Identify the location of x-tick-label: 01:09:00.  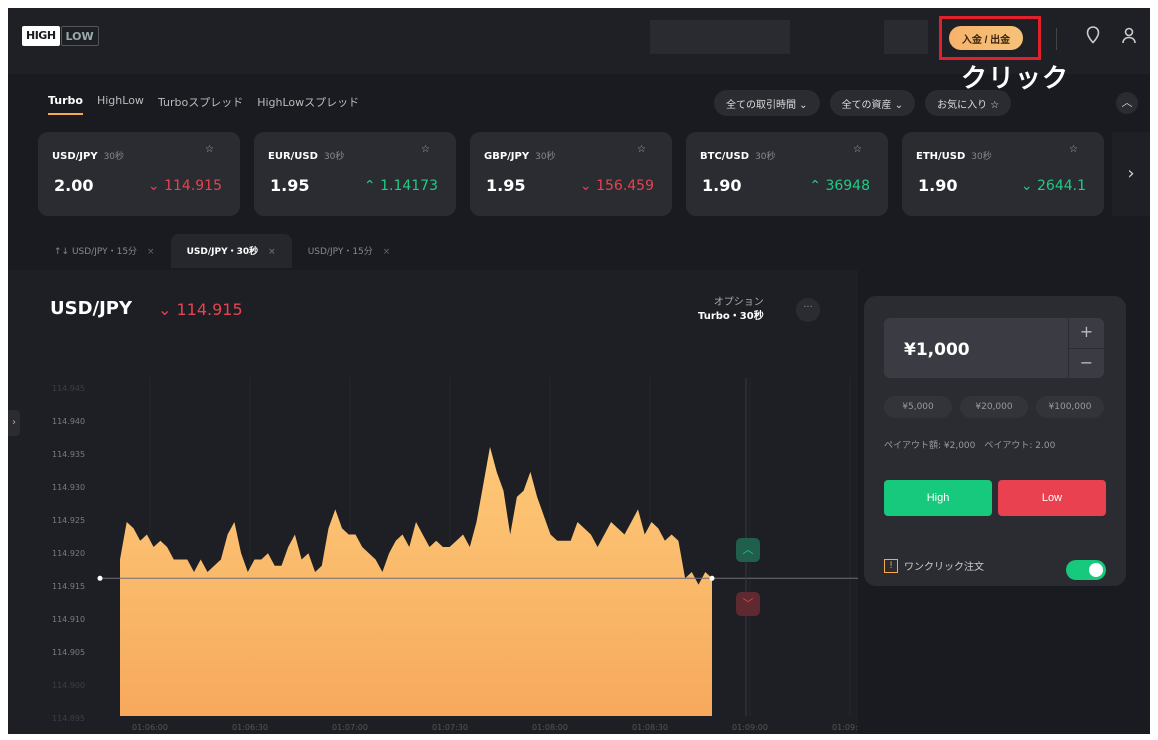
(750, 727).